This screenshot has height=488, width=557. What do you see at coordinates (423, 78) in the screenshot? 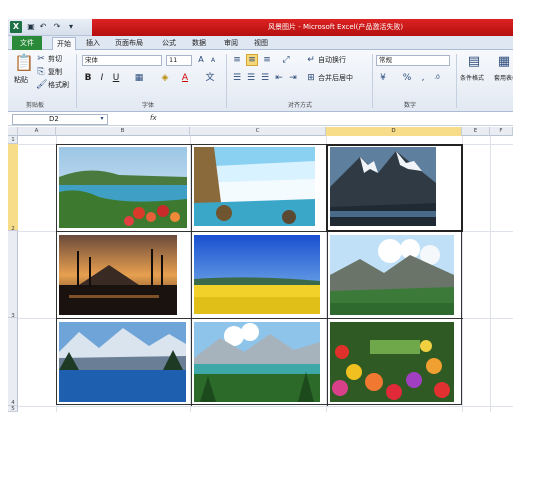
I see `comma-button: ,` at bounding box center [423, 78].